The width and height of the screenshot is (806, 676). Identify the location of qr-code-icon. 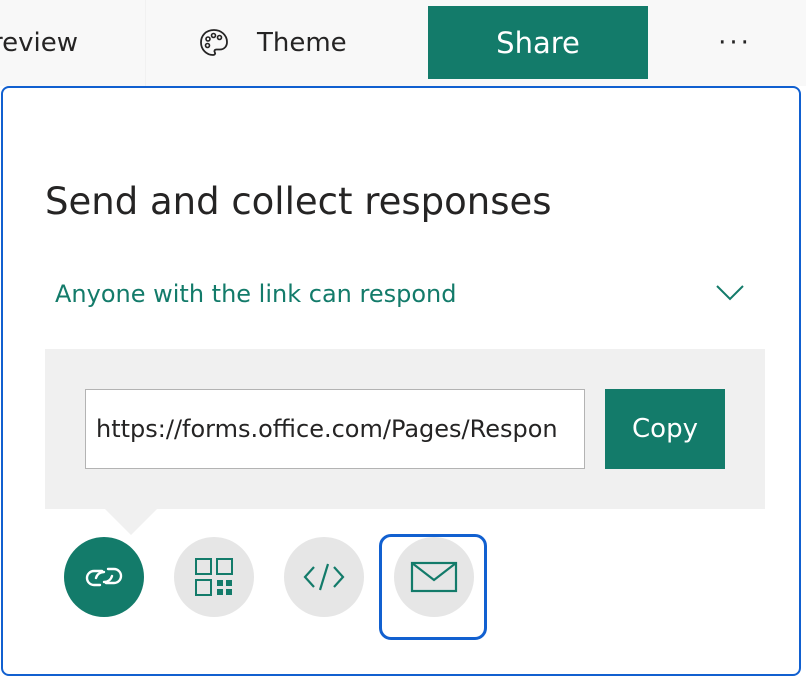
(214, 577).